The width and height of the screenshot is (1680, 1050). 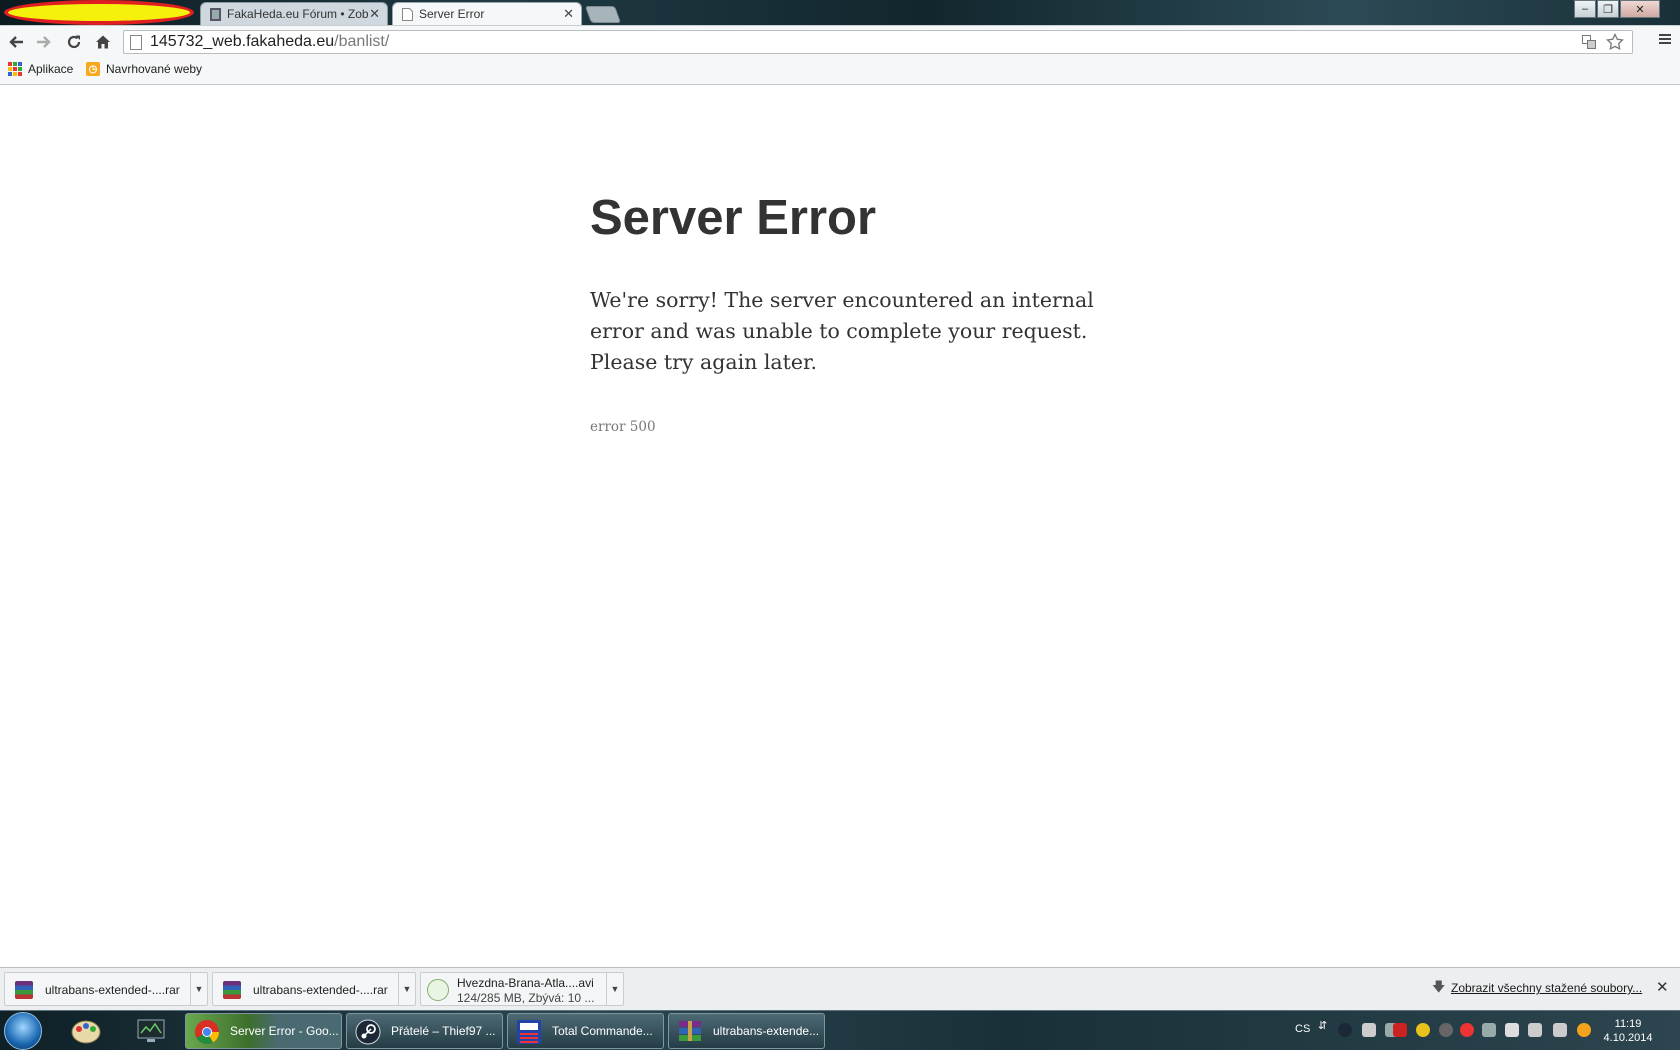 I want to click on clock-date: 4.10.2014, so click(x=1628, y=1038).